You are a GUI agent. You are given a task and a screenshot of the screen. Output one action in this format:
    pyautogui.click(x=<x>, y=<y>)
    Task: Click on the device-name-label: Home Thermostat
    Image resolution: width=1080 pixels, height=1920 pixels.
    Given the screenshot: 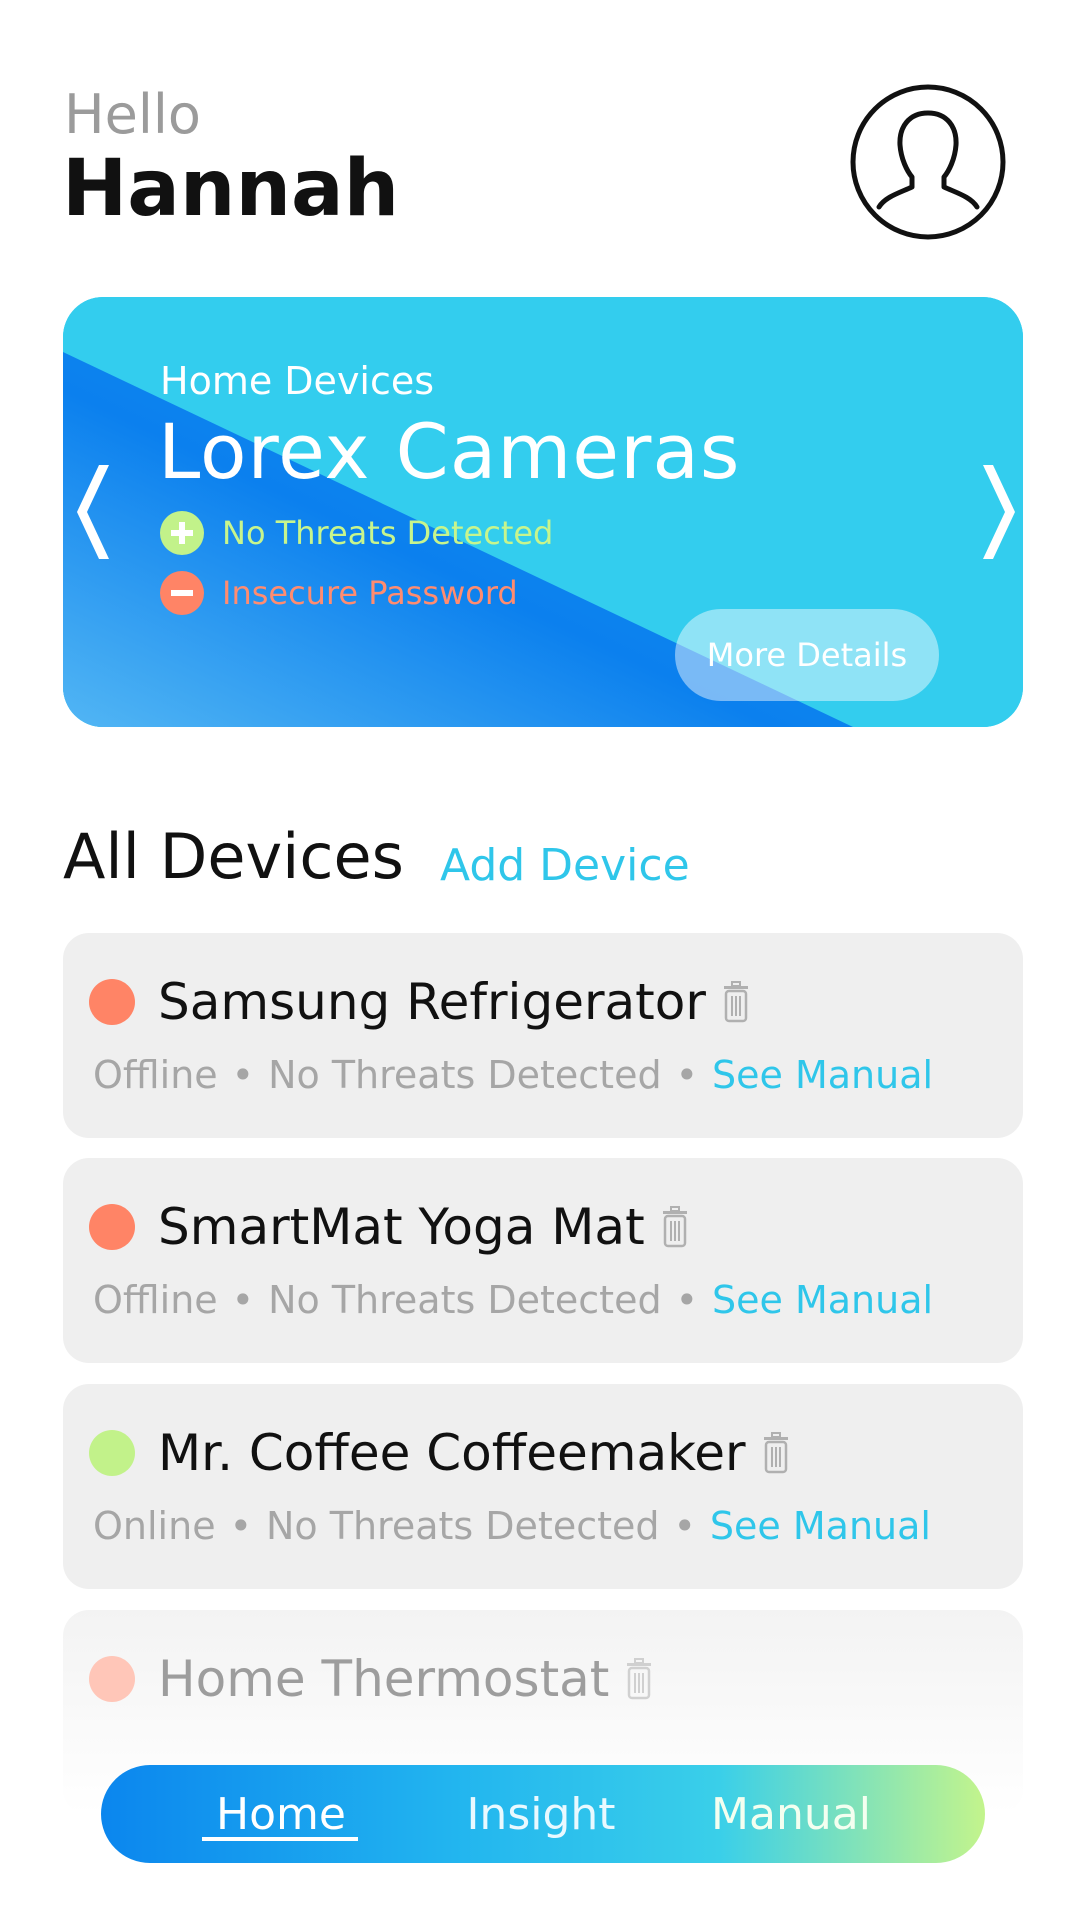 What is the action you would take?
    pyautogui.click(x=384, y=1679)
    